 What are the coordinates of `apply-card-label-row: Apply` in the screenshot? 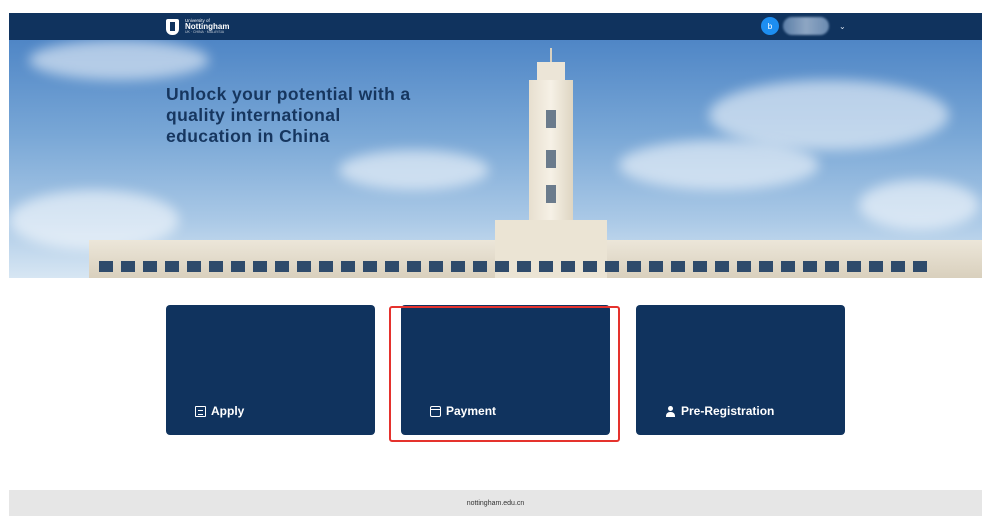 It's located at (219, 411).